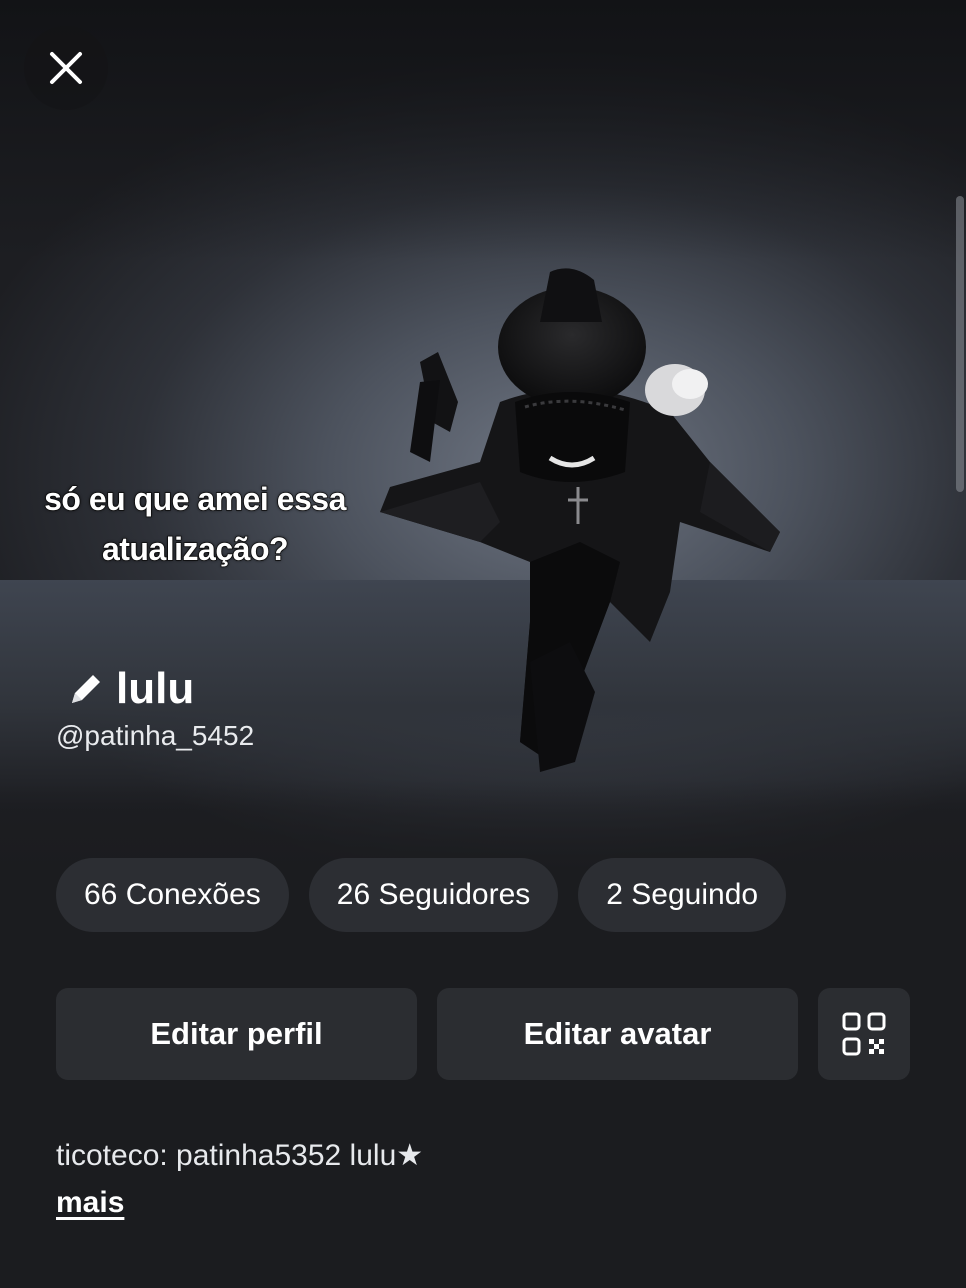 The image size is (966, 1288). What do you see at coordinates (236, 1034) in the screenshot?
I see `edit-profile-button: Editar perfil` at bounding box center [236, 1034].